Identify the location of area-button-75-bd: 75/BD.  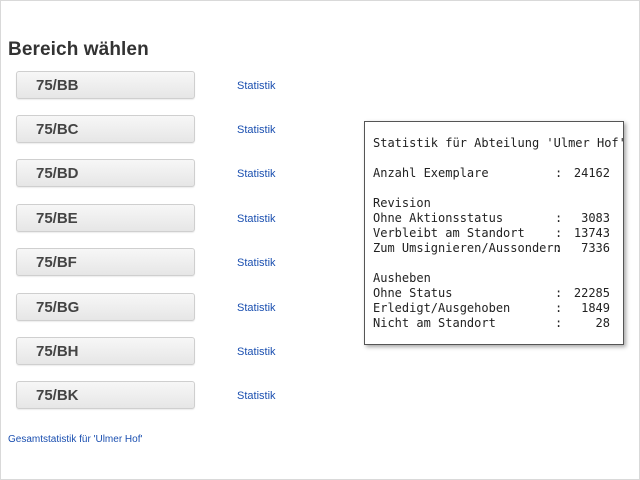
(105, 173).